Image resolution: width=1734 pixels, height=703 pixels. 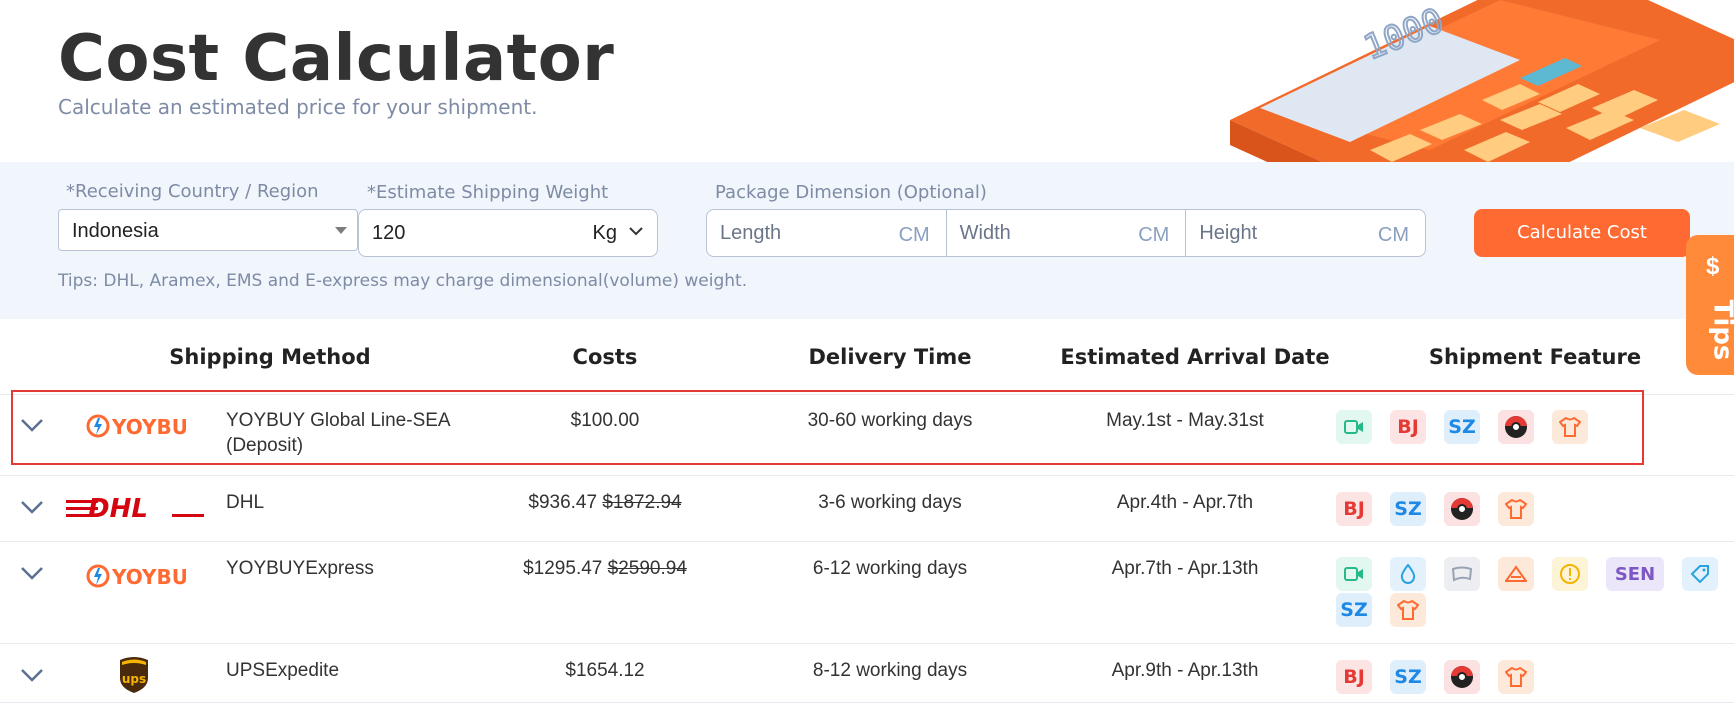 I want to click on col-header-arrival: Estimated Arrival Date, so click(x=1195, y=357).